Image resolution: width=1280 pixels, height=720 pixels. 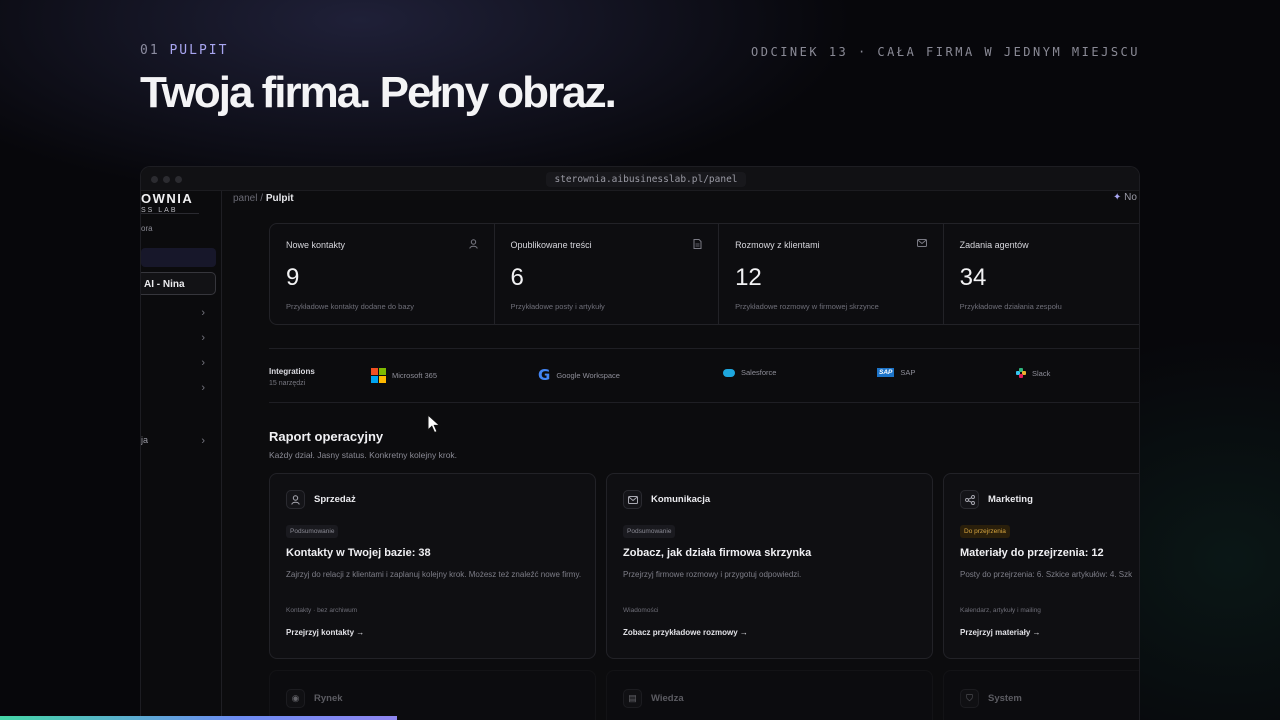 What do you see at coordinates (178, 257) in the screenshot?
I see `sidebar-item-active` at bounding box center [178, 257].